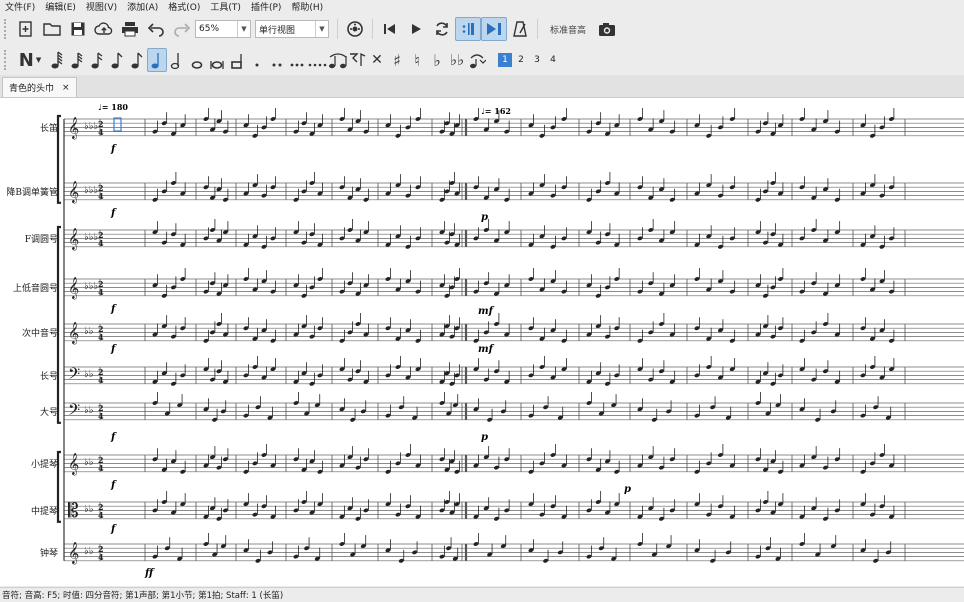  What do you see at coordinates (66, 88) in the screenshot?
I see `close-icon: ×` at bounding box center [66, 88].